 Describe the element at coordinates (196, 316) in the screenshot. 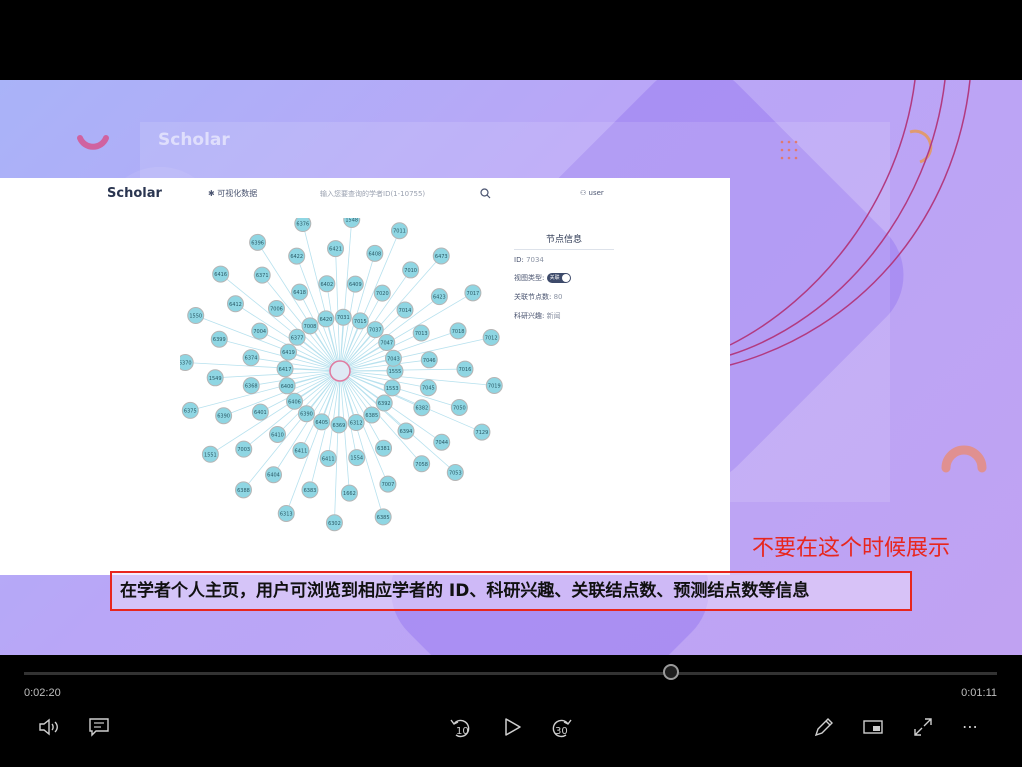

I see `graph-node: 1550` at that location.